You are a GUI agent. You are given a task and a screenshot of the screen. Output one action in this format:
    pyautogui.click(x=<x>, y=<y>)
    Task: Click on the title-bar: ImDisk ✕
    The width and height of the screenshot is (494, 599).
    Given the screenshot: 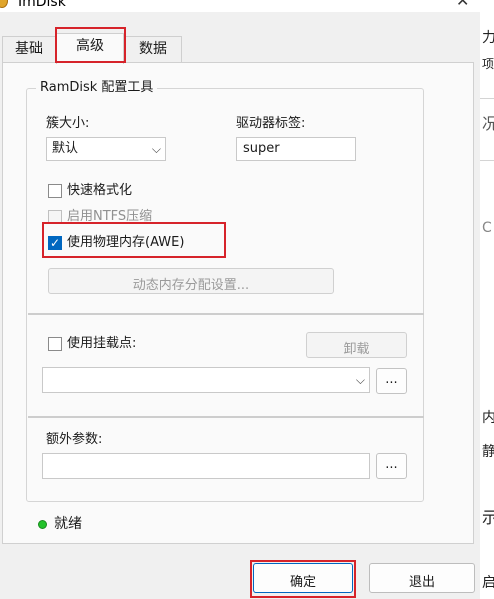 What is the action you would take?
    pyautogui.click(x=247, y=6)
    